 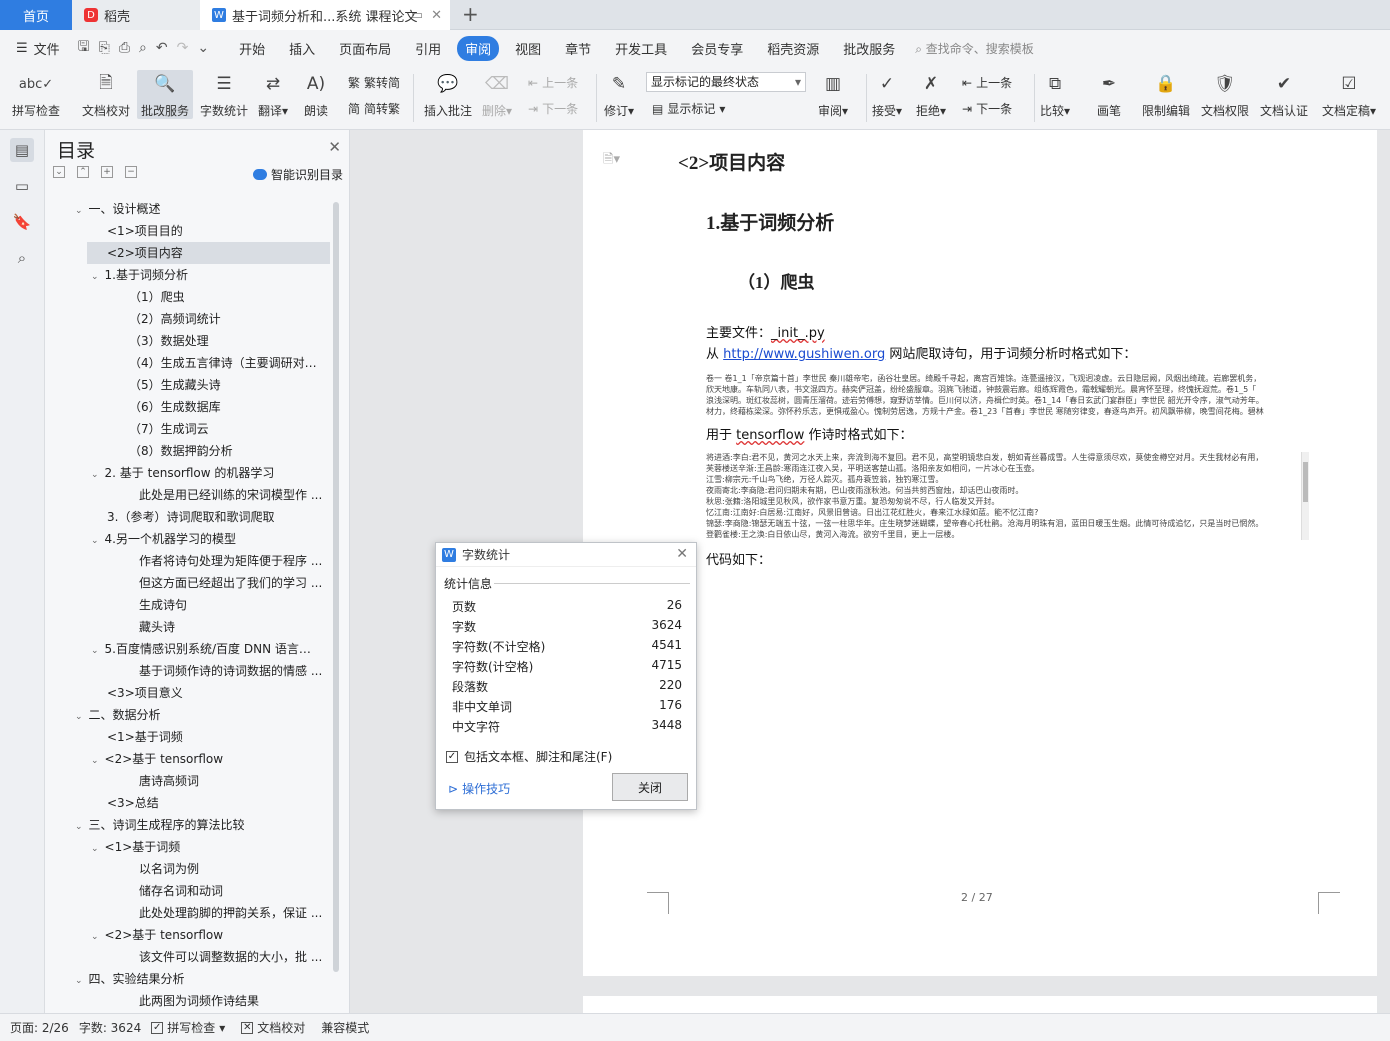 What do you see at coordinates (217, 737) in the screenshot?
I see `toc-item: <1>基于词频` at bounding box center [217, 737].